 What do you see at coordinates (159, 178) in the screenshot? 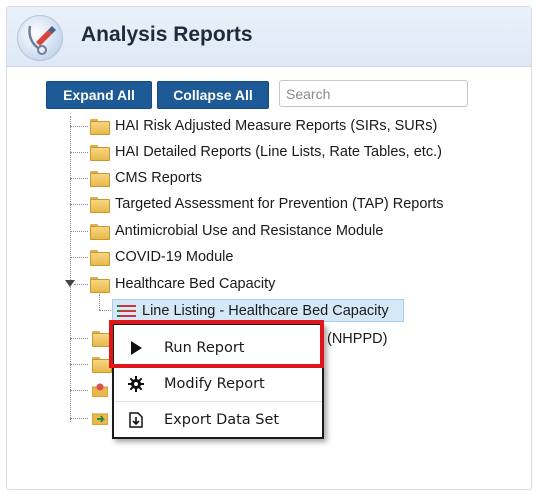
I see `tree-node-label: CMS Reports` at bounding box center [159, 178].